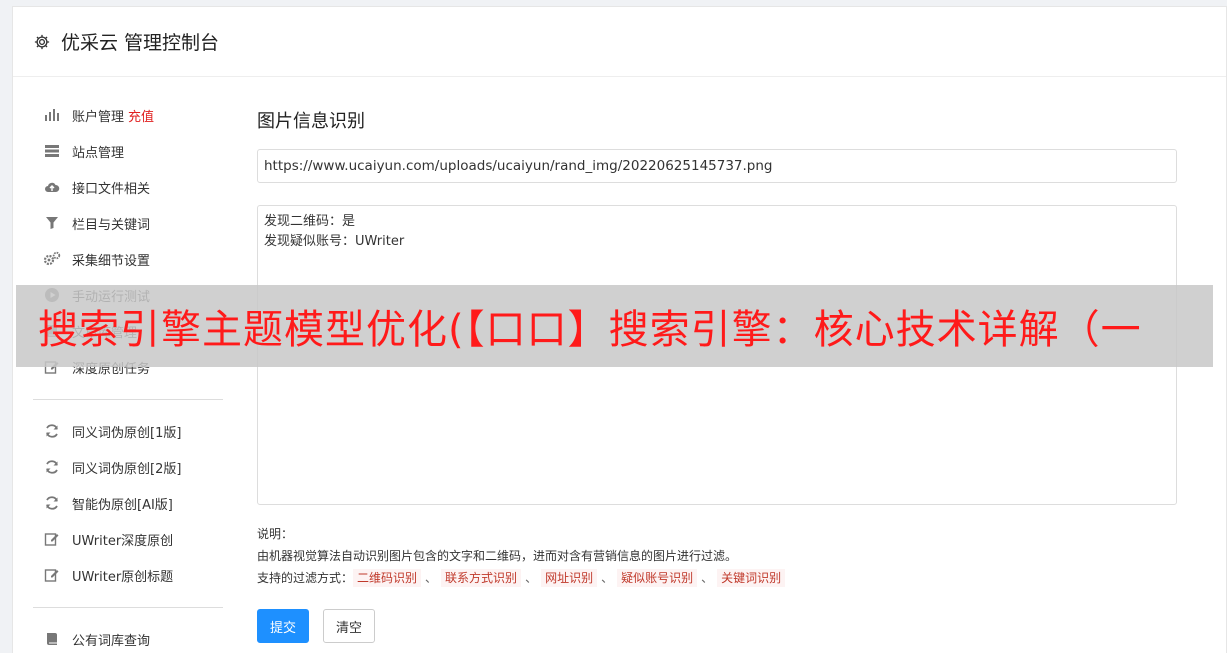  What do you see at coordinates (569, 578) in the screenshot?
I see `filter-tag: 网址识别` at bounding box center [569, 578].